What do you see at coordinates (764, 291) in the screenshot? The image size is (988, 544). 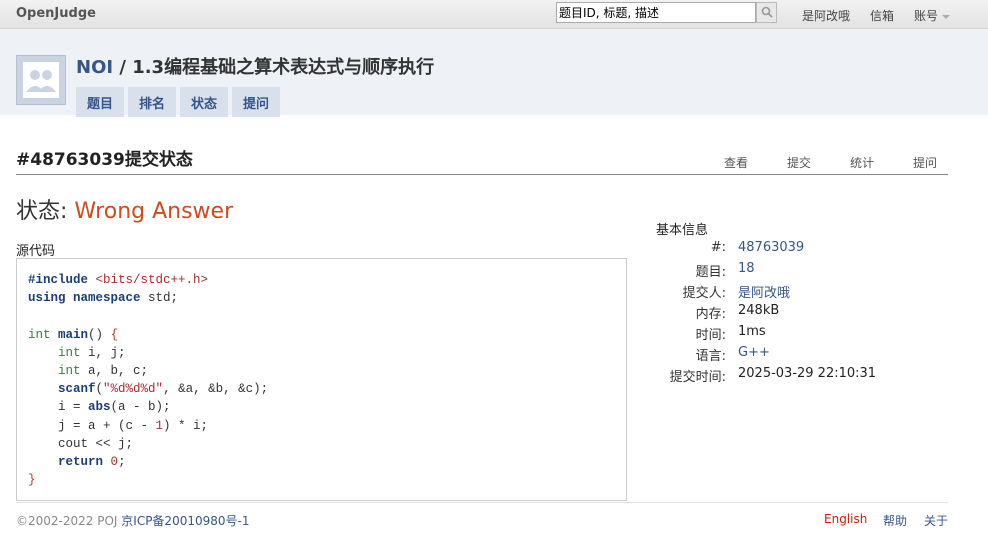 I see `submitter-link: 是阿改哦` at bounding box center [764, 291].